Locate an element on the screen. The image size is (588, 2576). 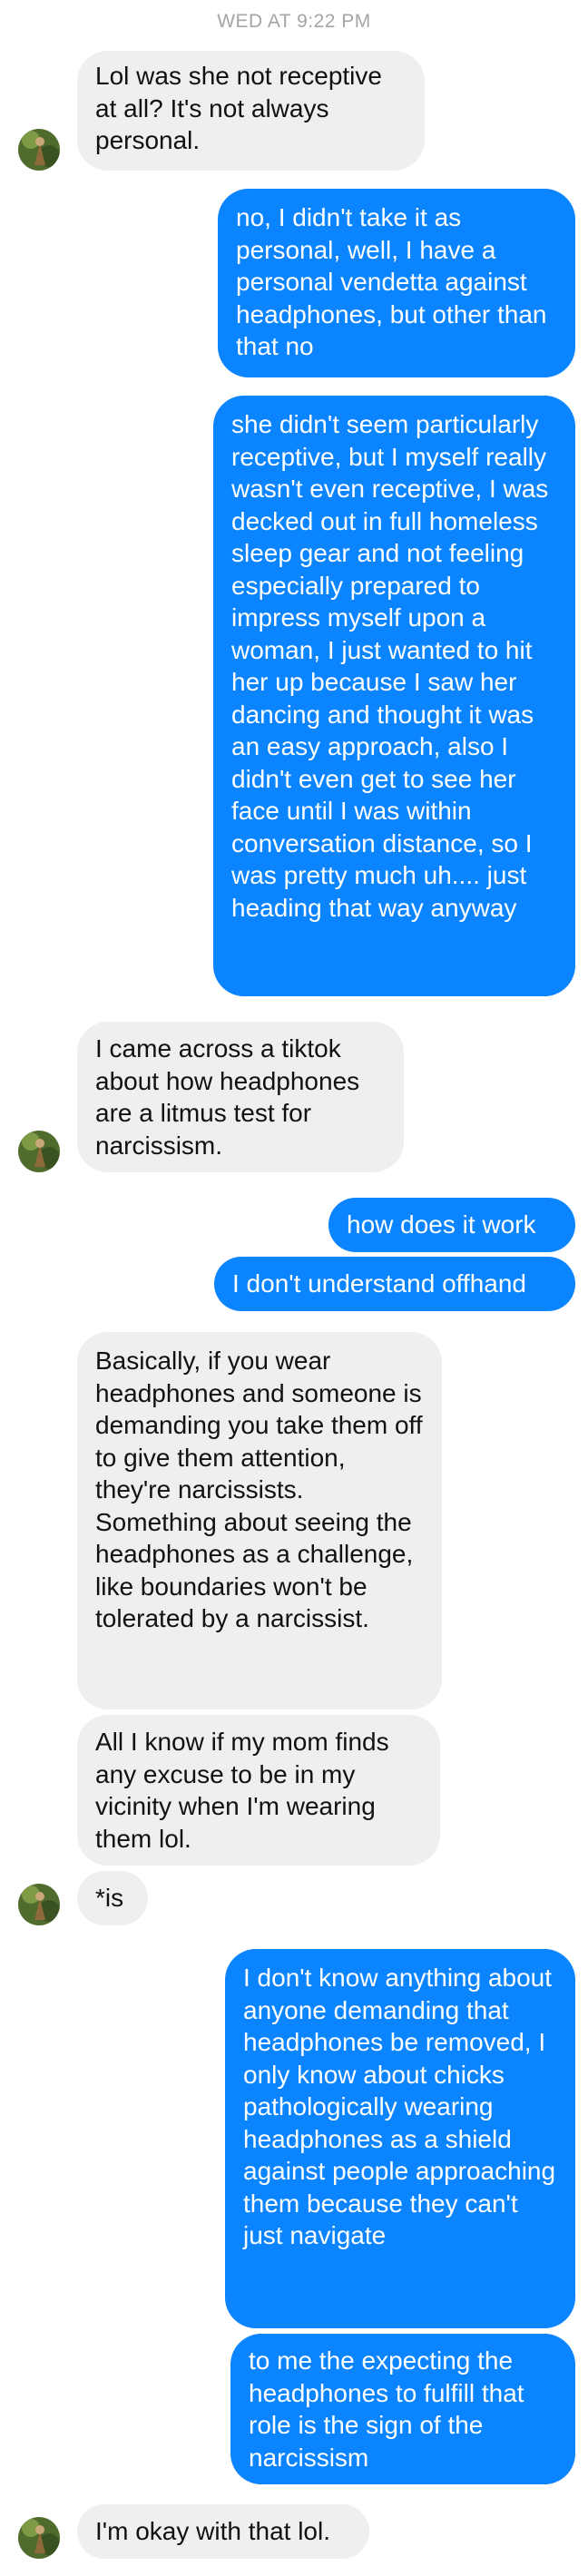
timestamp-label: WED AT 9:22 PM is located at coordinates (294, 21).